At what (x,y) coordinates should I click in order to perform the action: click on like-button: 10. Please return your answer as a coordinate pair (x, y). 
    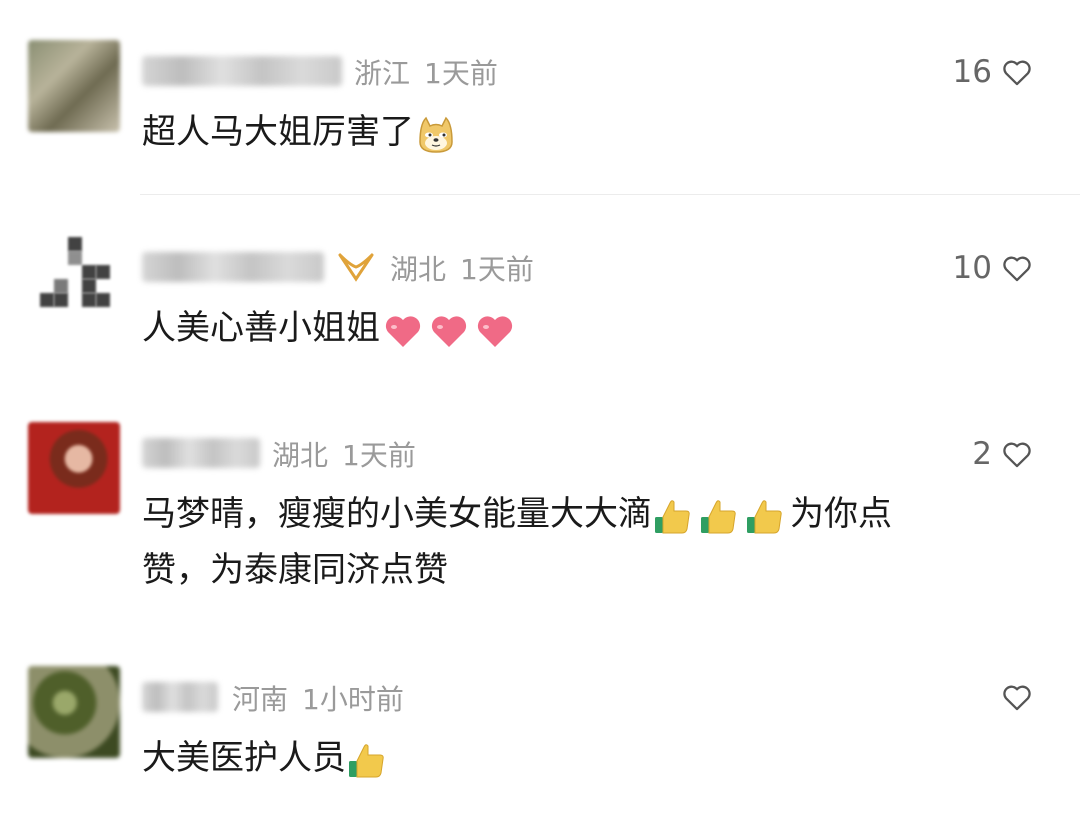
    Looking at the image, I should click on (993, 268).